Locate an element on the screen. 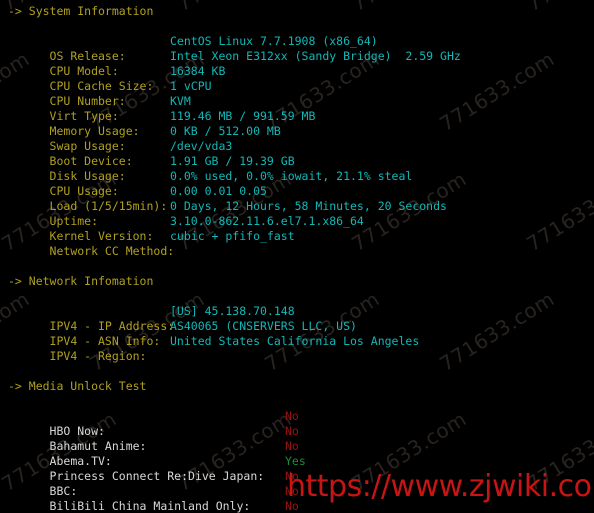 The height and width of the screenshot is (513, 594). row-value: 0 Days, 12 Hours, 58 Minutes, 20 Seconds is located at coordinates (308, 206).